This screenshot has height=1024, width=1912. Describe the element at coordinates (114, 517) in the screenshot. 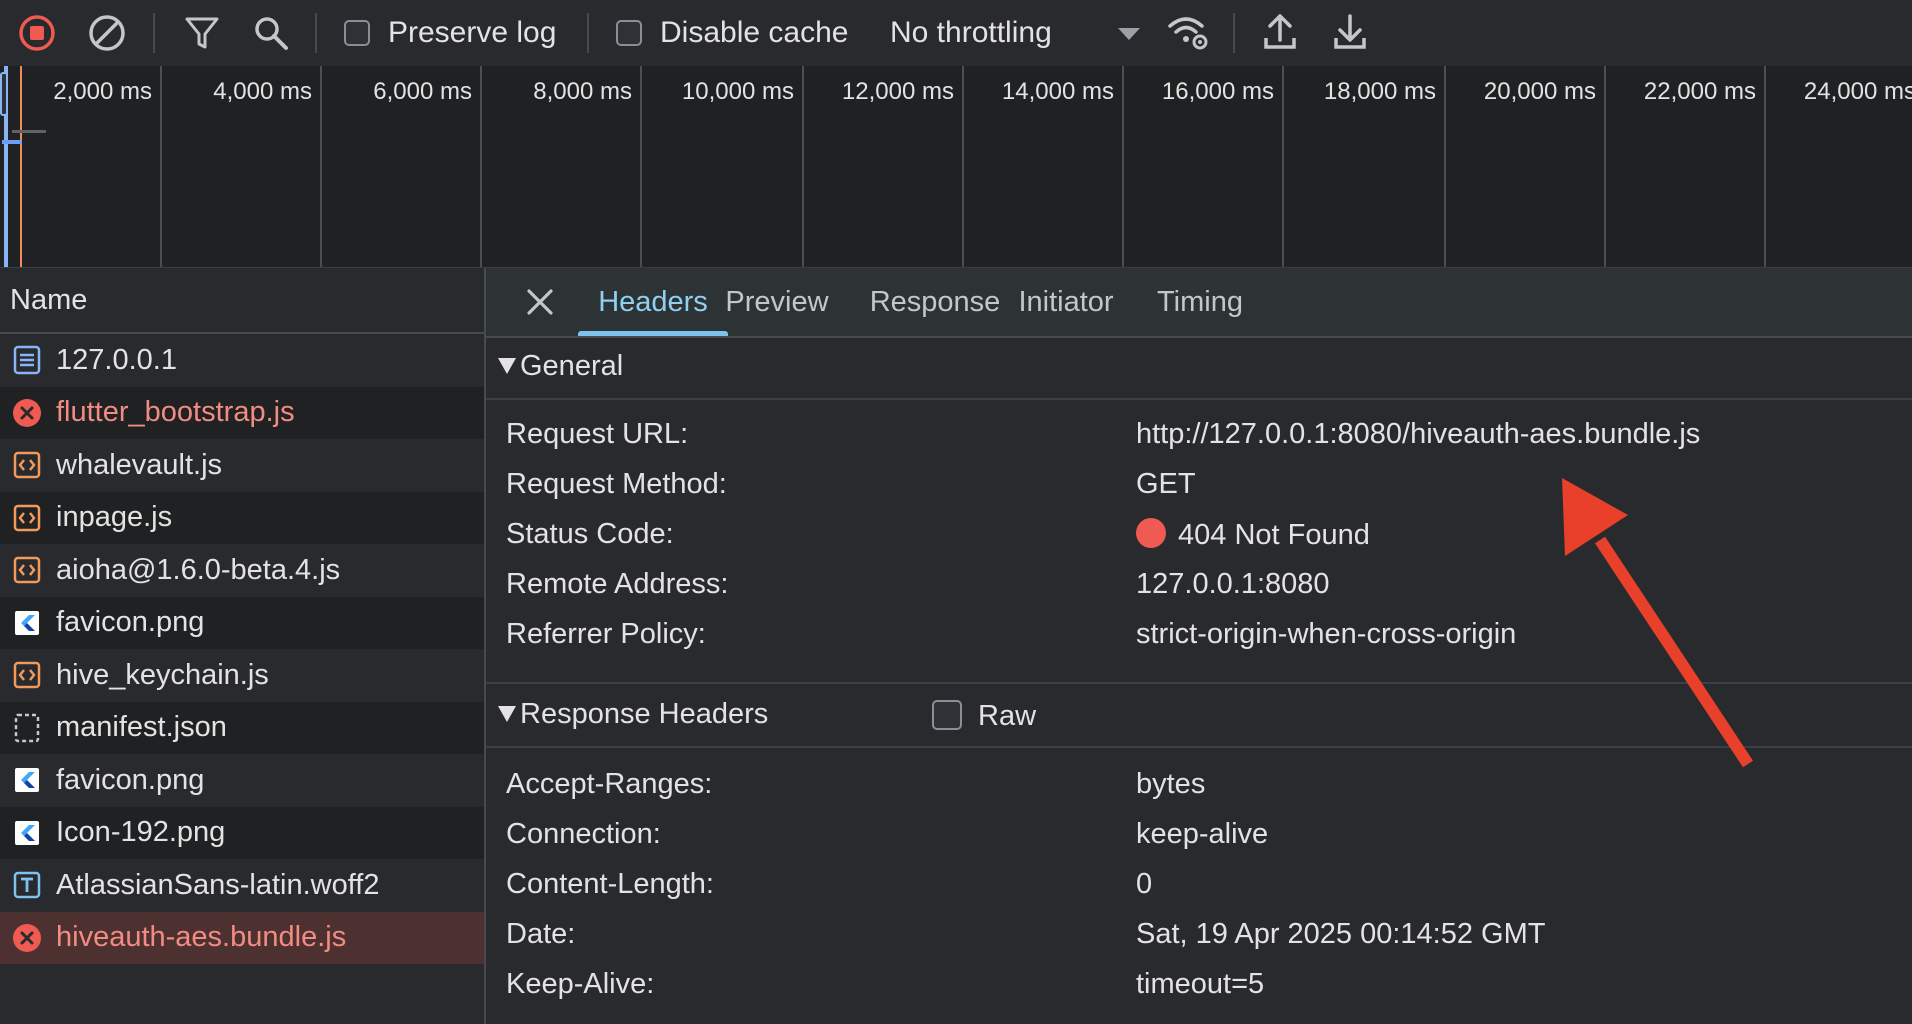

I see `request-name: inpage.js` at that location.